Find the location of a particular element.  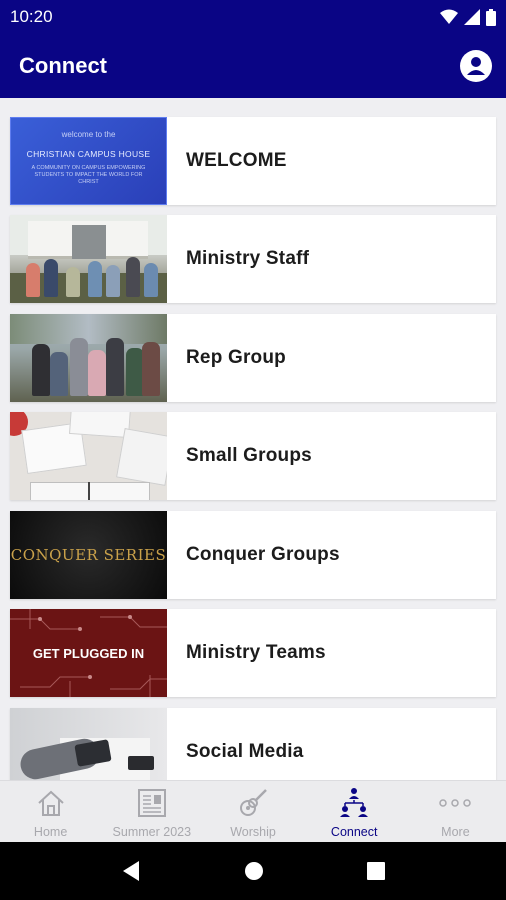

nav-summer-2023: Summer 2023 is located at coordinates (151, 811).